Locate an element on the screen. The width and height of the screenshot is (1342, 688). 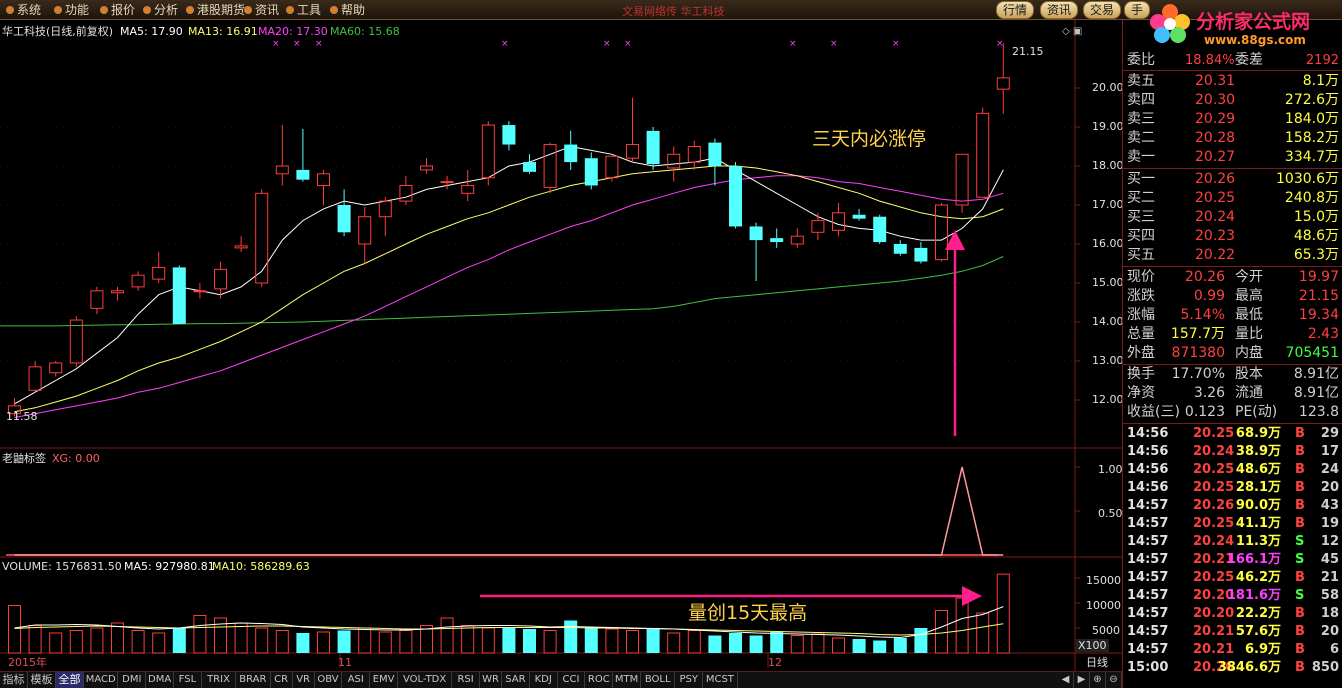
scroll-left-icon: ◀ is located at coordinates (1066, 680).